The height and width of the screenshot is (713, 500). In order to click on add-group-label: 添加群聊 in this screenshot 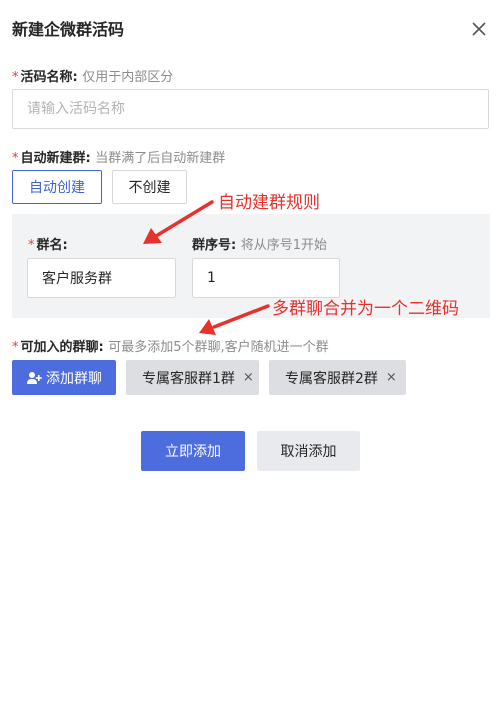, I will do `click(74, 378)`.